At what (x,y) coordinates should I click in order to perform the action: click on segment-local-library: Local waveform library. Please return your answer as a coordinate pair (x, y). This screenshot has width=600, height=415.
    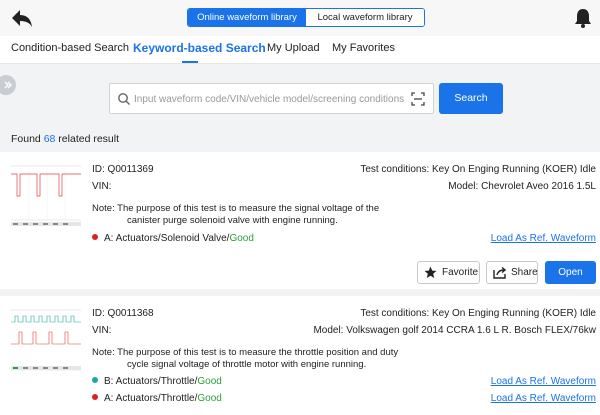
    Looking at the image, I should click on (365, 17).